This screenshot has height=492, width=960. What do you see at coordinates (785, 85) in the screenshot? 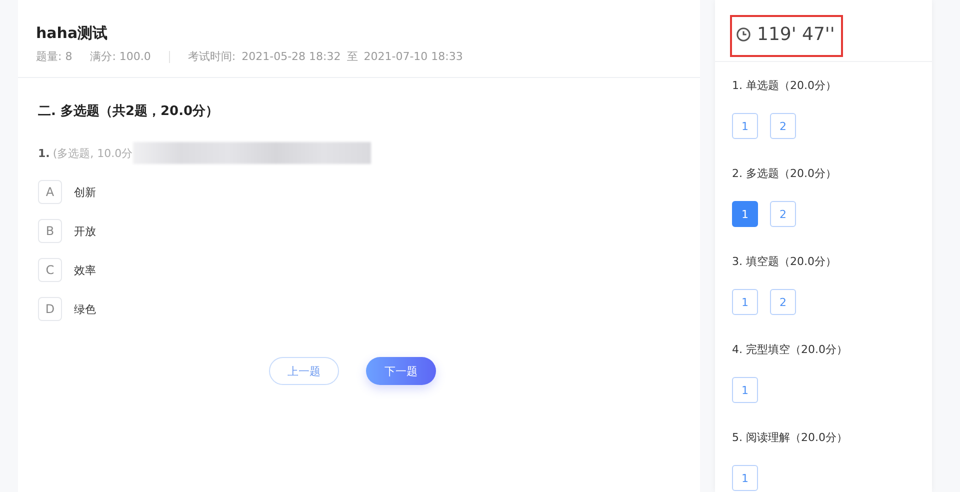
I see `group-label: 1. 单选题（20.0分）` at bounding box center [785, 85].